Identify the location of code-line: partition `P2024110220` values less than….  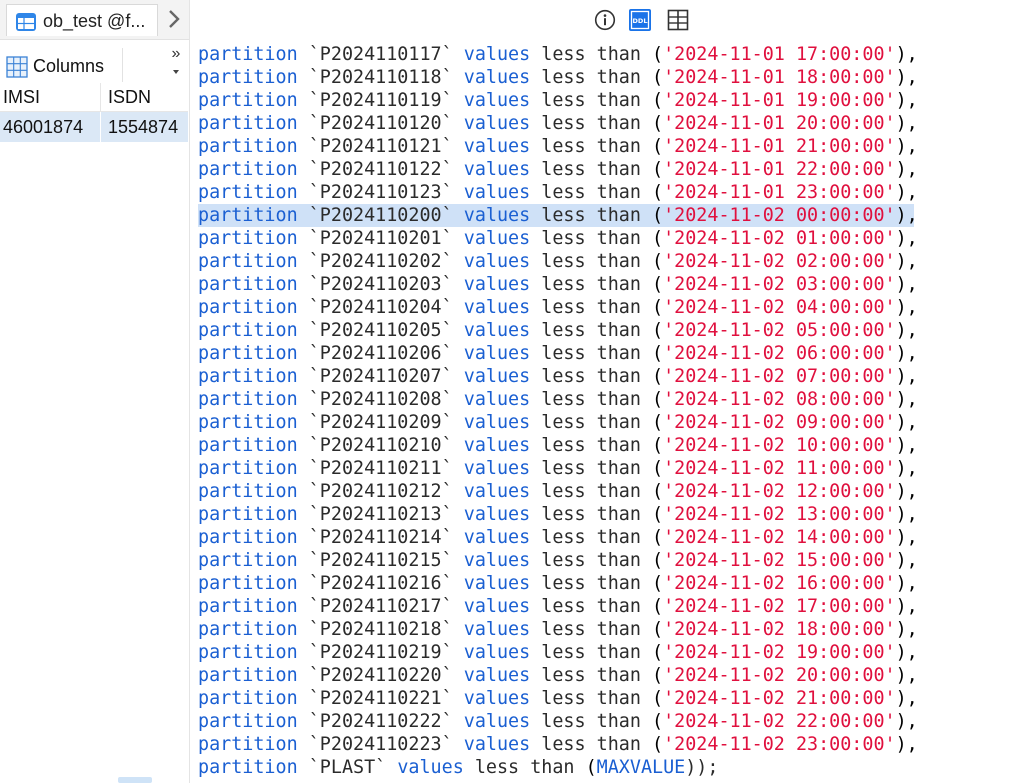
(613, 675).